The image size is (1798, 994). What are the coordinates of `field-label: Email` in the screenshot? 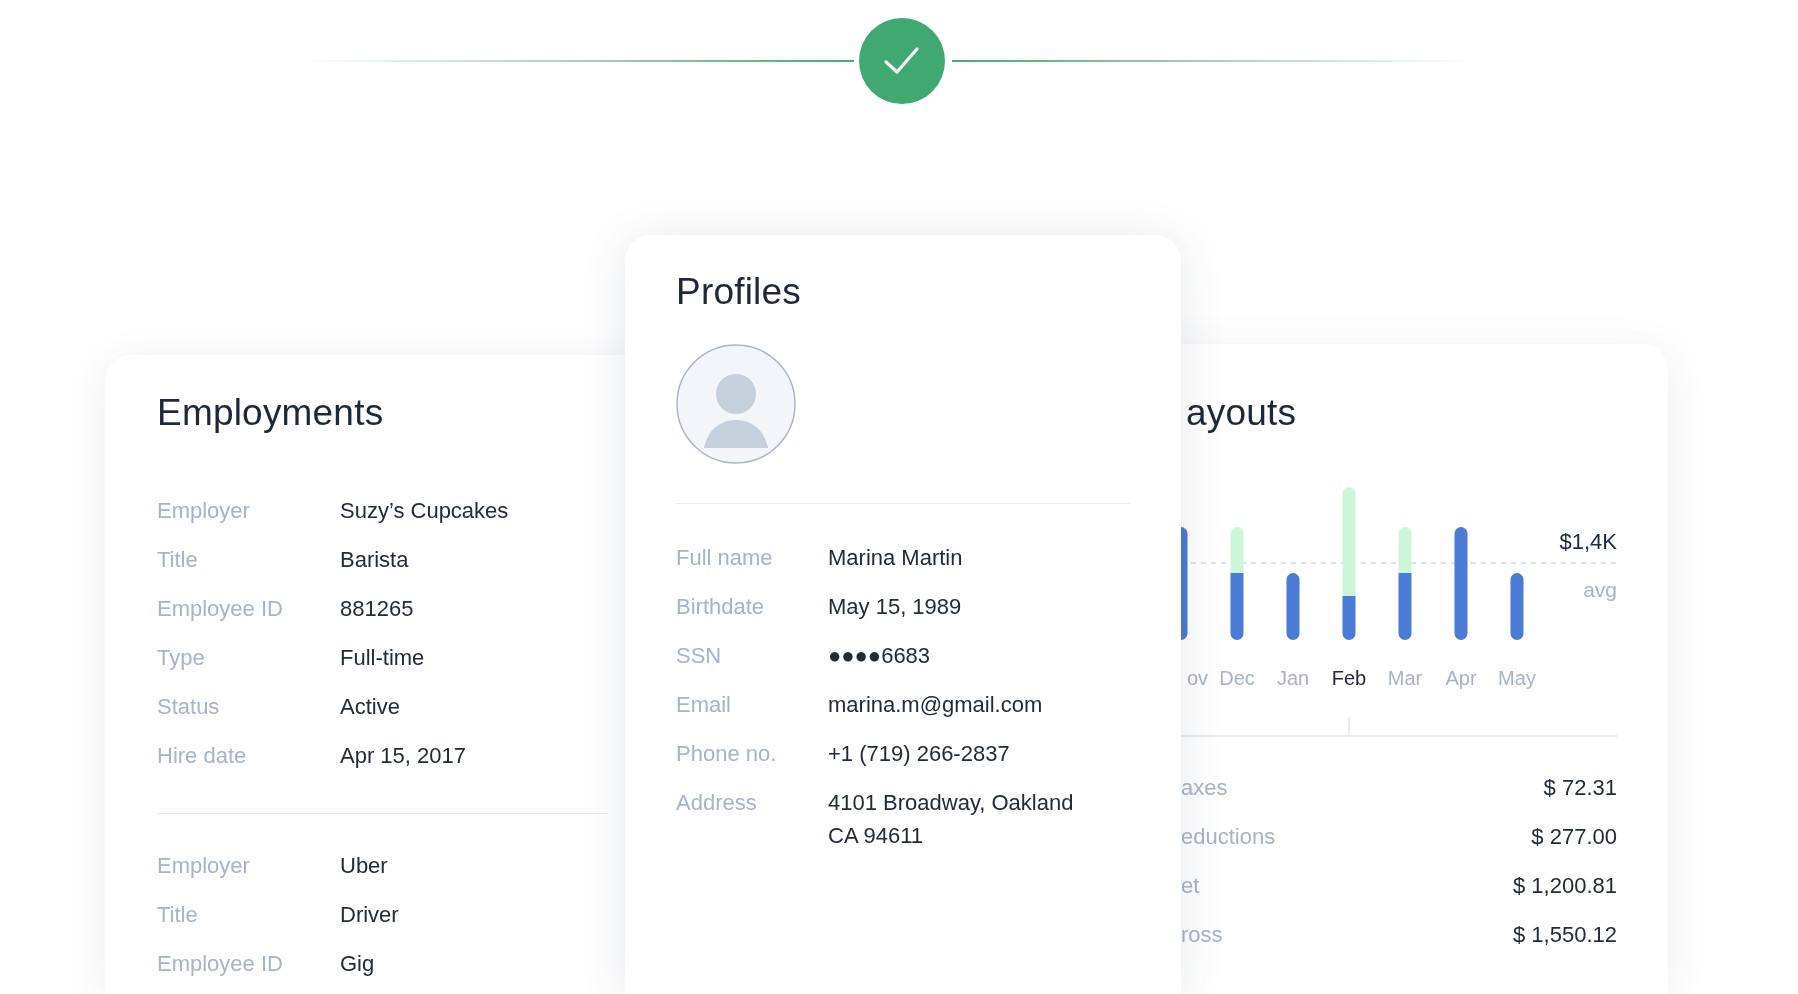 It's located at (703, 704).